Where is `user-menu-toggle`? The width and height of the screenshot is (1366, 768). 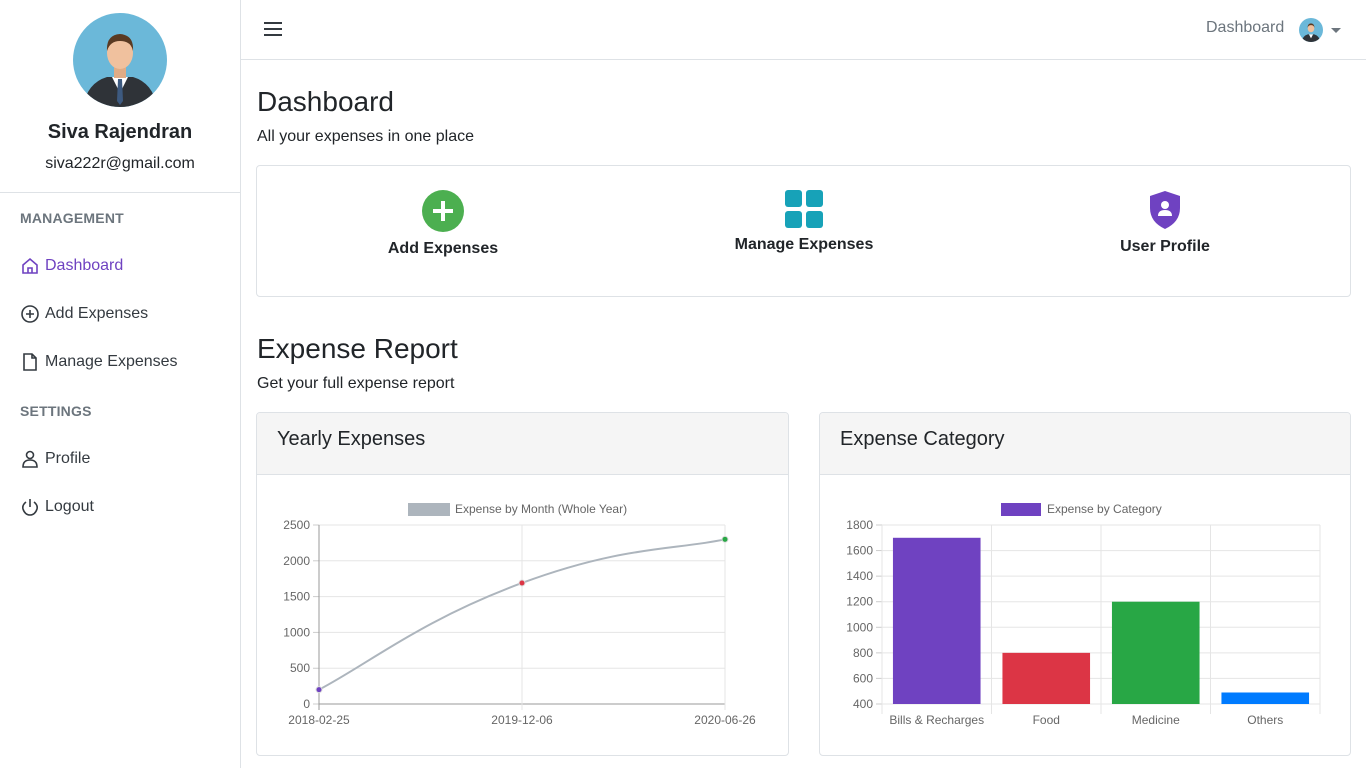
user-menu-toggle is located at coordinates (1320, 30).